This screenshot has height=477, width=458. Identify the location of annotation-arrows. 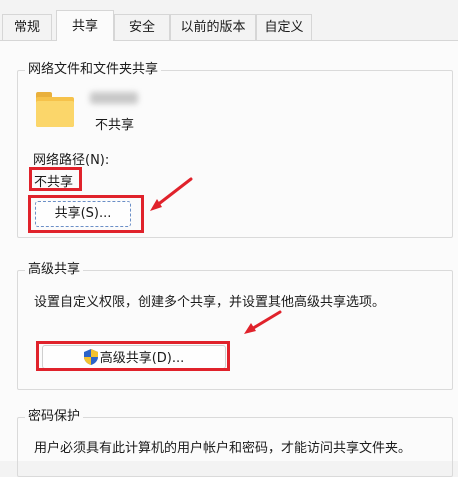
(216, 255).